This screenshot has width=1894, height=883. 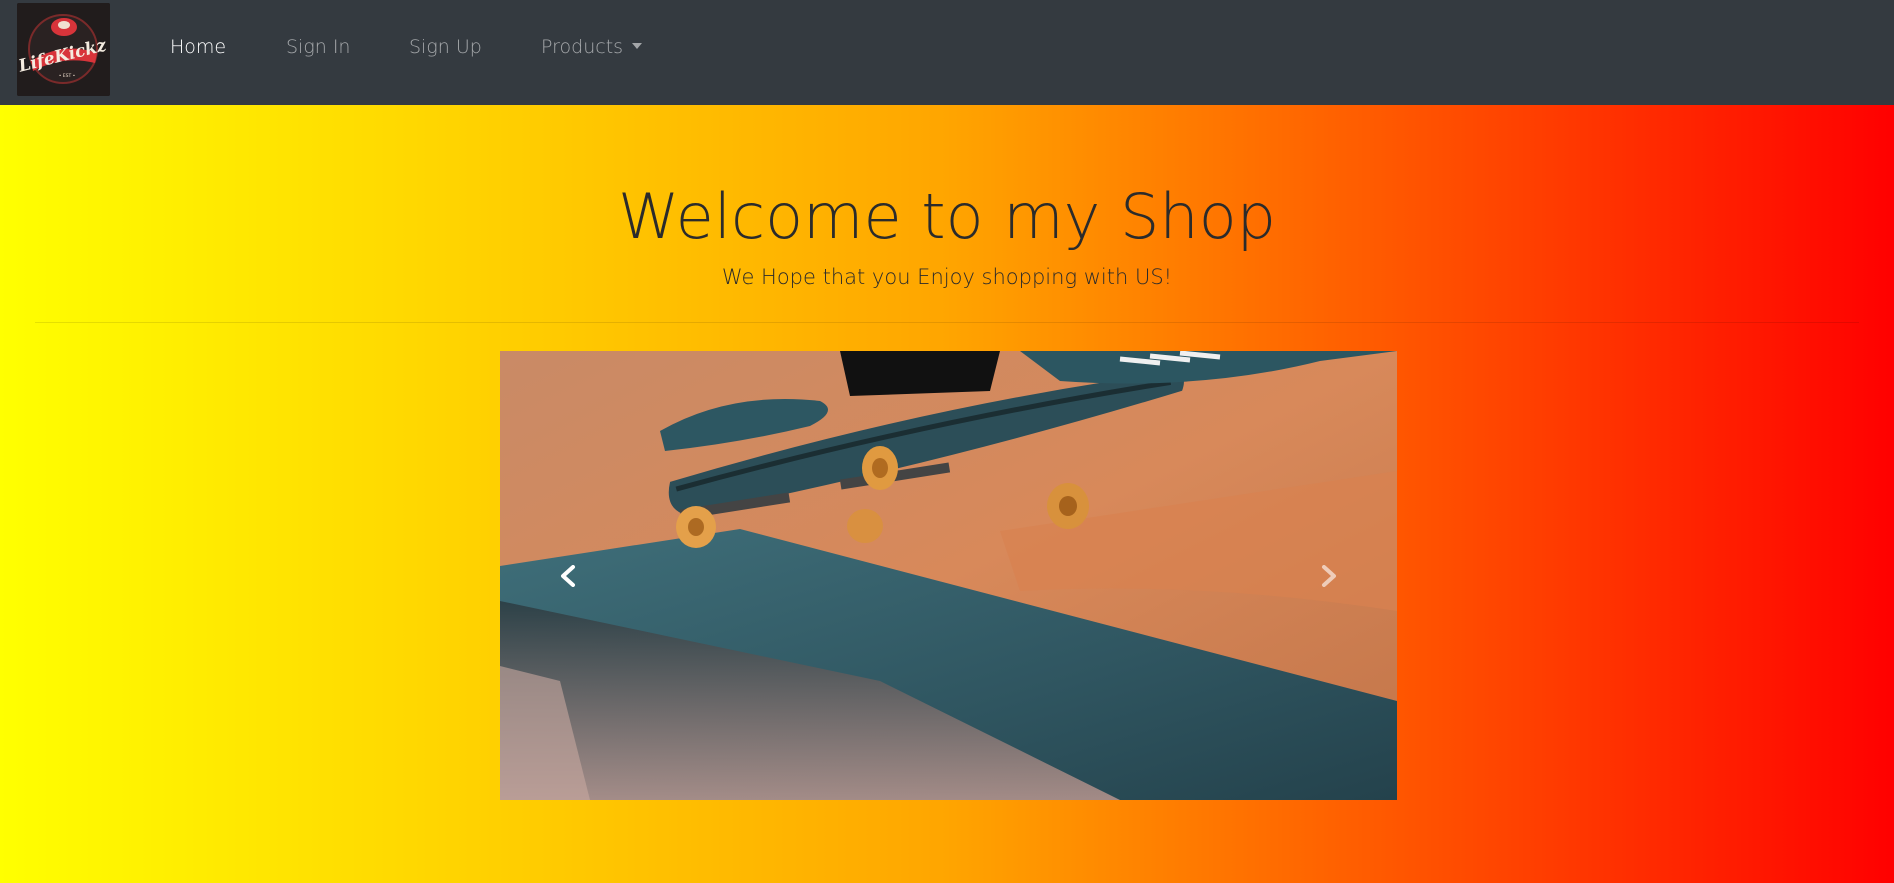 What do you see at coordinates (198, 47) in the screenshot?
I see `nav-home: Home` at bounding box center [198, 47].